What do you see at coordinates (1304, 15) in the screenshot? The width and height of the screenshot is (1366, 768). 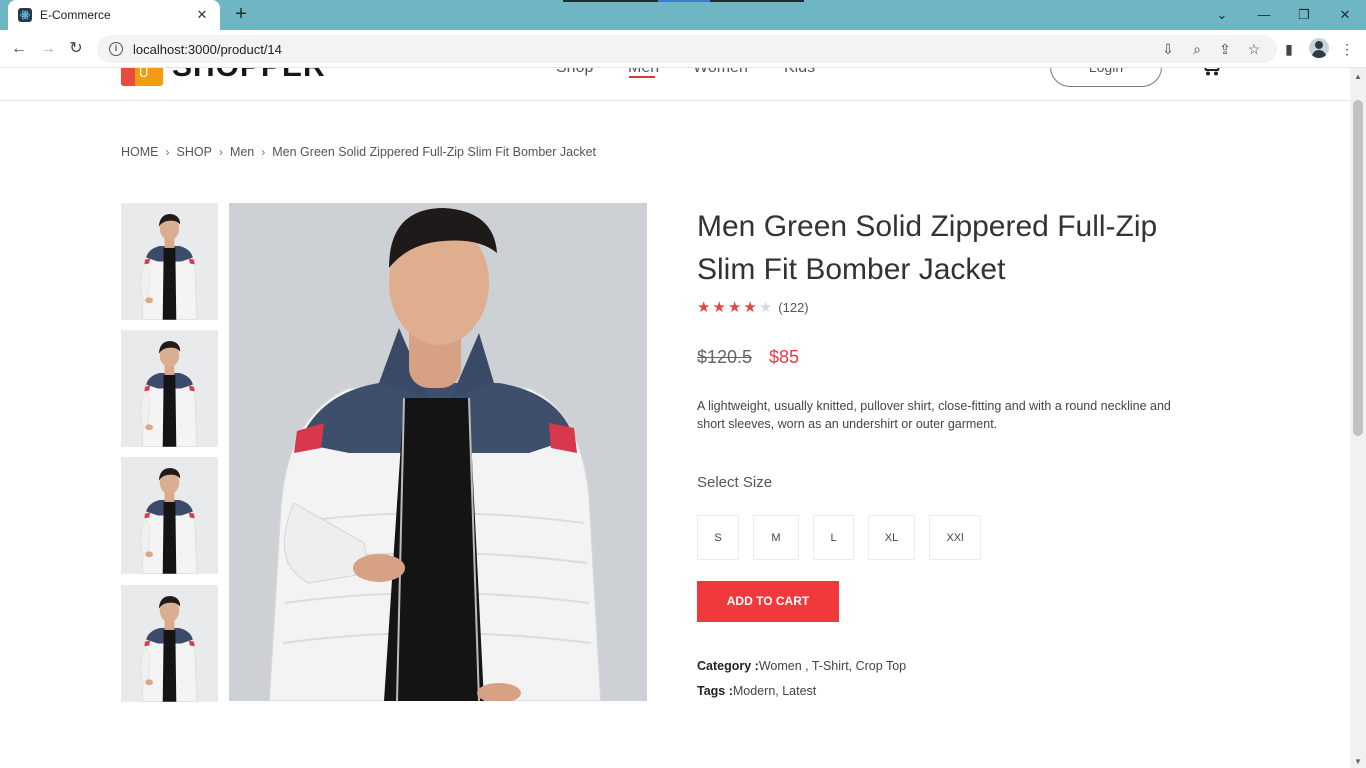 I see `restore-icon: ❐` at bounding box center [1304, 15].